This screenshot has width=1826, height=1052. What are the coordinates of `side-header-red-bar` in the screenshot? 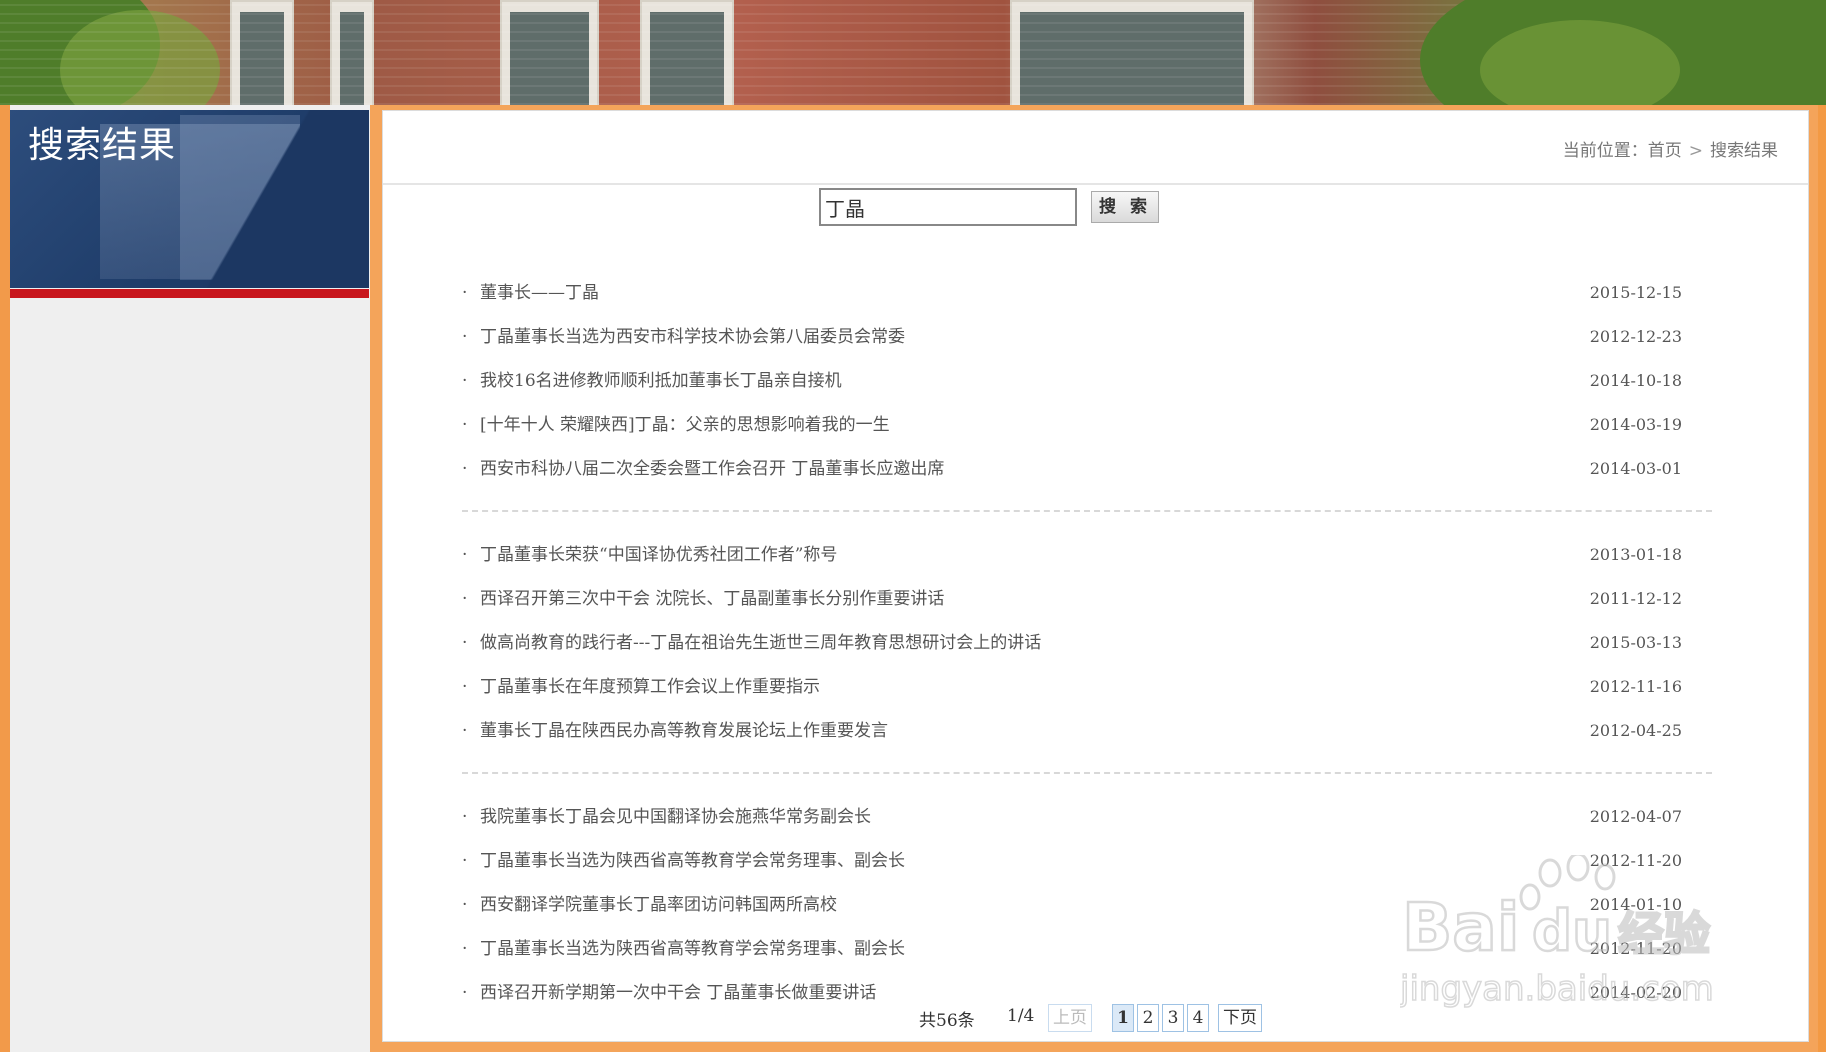 It's located at (189, 293).